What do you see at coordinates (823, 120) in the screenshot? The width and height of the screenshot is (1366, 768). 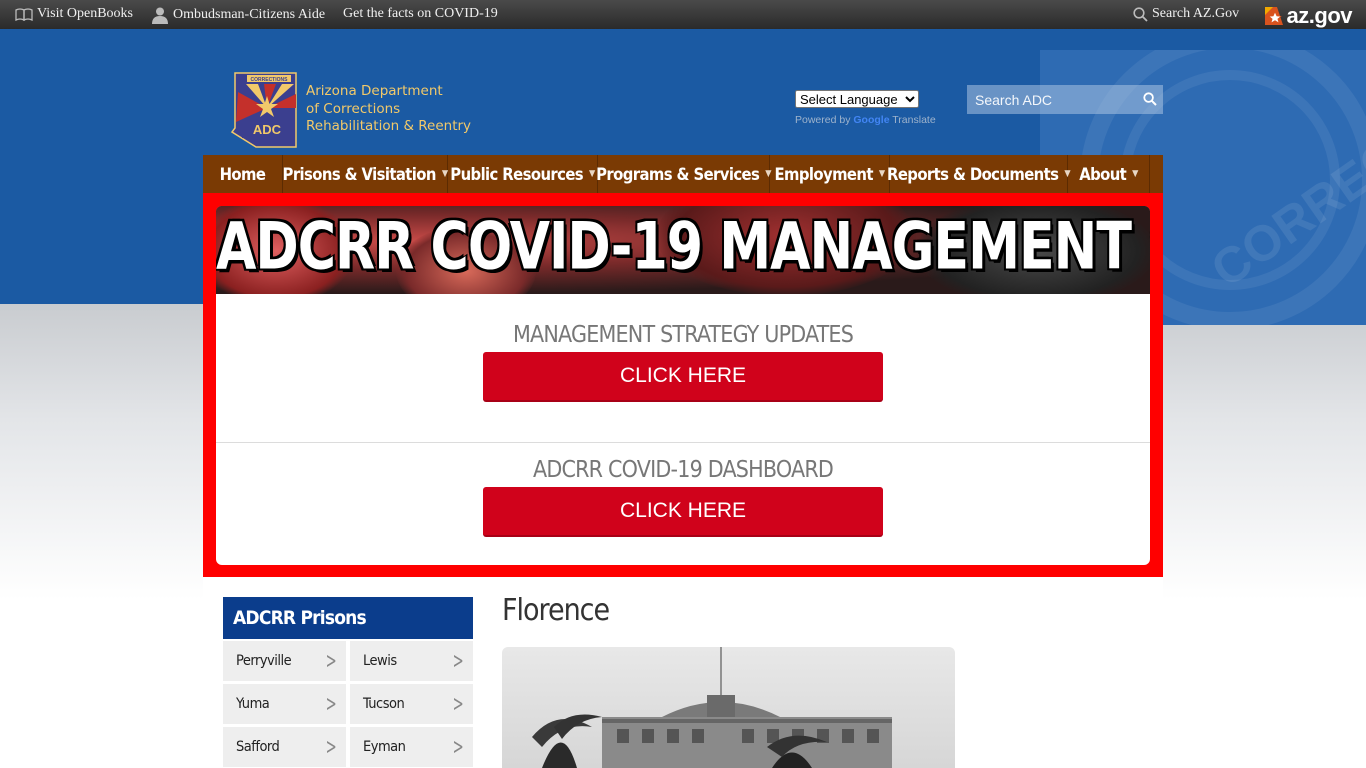 I see `powered-by-label: Powered by` at bounding box center [823, 120].